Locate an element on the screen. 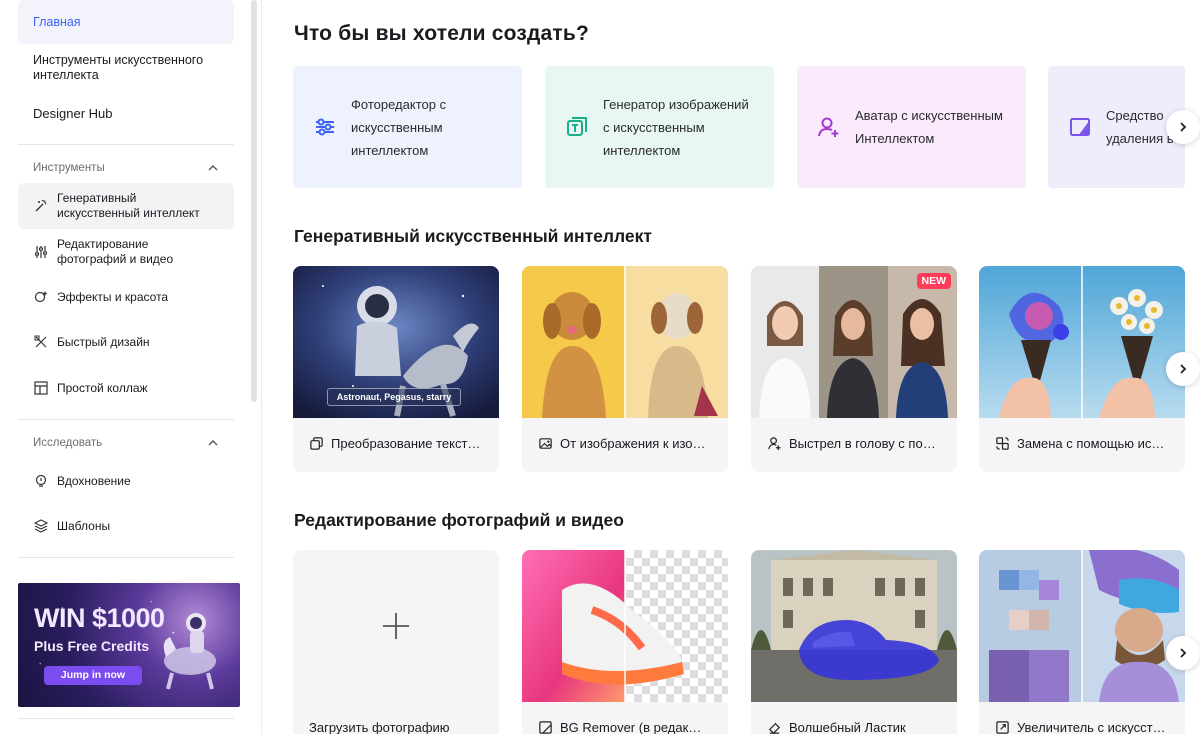  gen-ai-next-button is located at coordinates (1183, 369).